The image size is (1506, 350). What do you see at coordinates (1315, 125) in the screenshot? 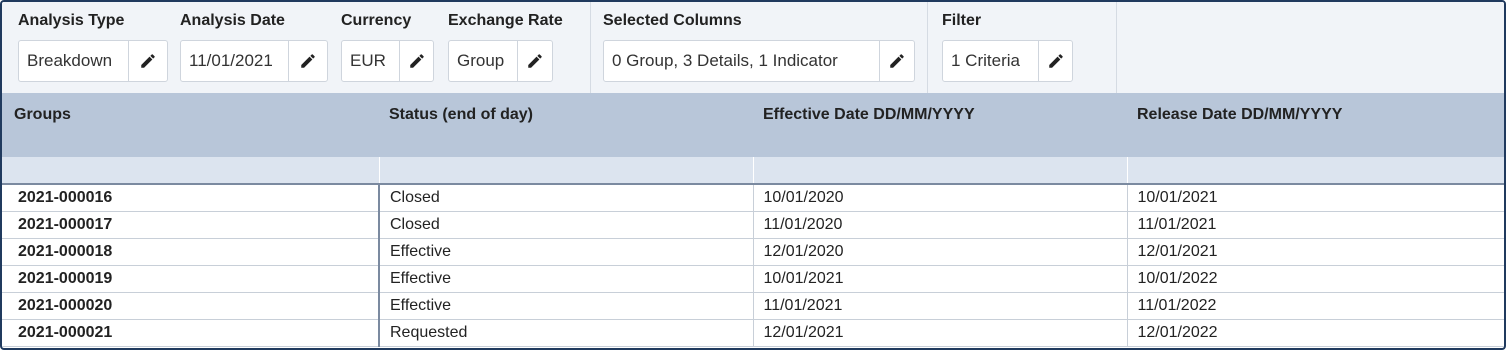
I see `column-header-release-date: Release Date DD/MM/YYYY` at bounding box center [1315, 125].